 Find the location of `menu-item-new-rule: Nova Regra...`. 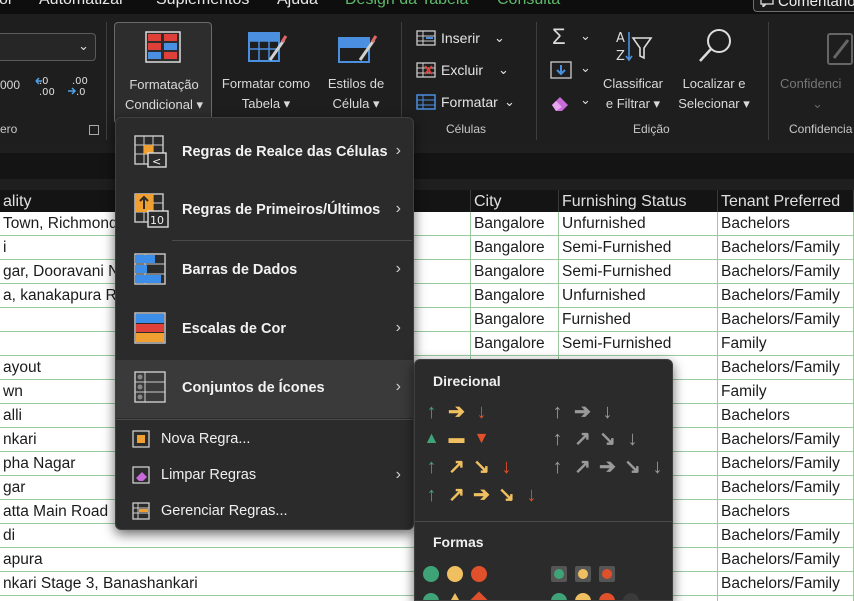

menu-item-new-rule: Nova Regra... is located at coordinates (264, 439).